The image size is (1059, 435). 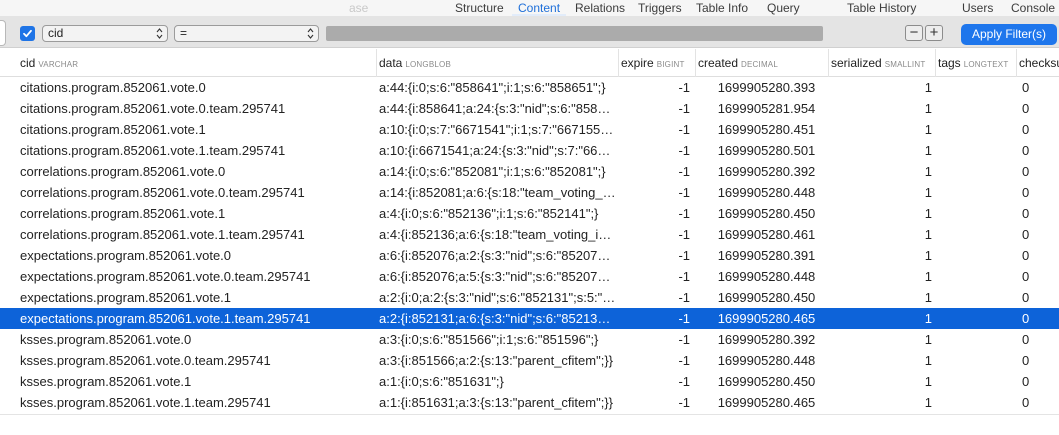 What do you see at coordinates (196, 339) in the screenshot?
I see `cell-cid: ksses.program.852061.vote.0` at bounding box center [196, 339].